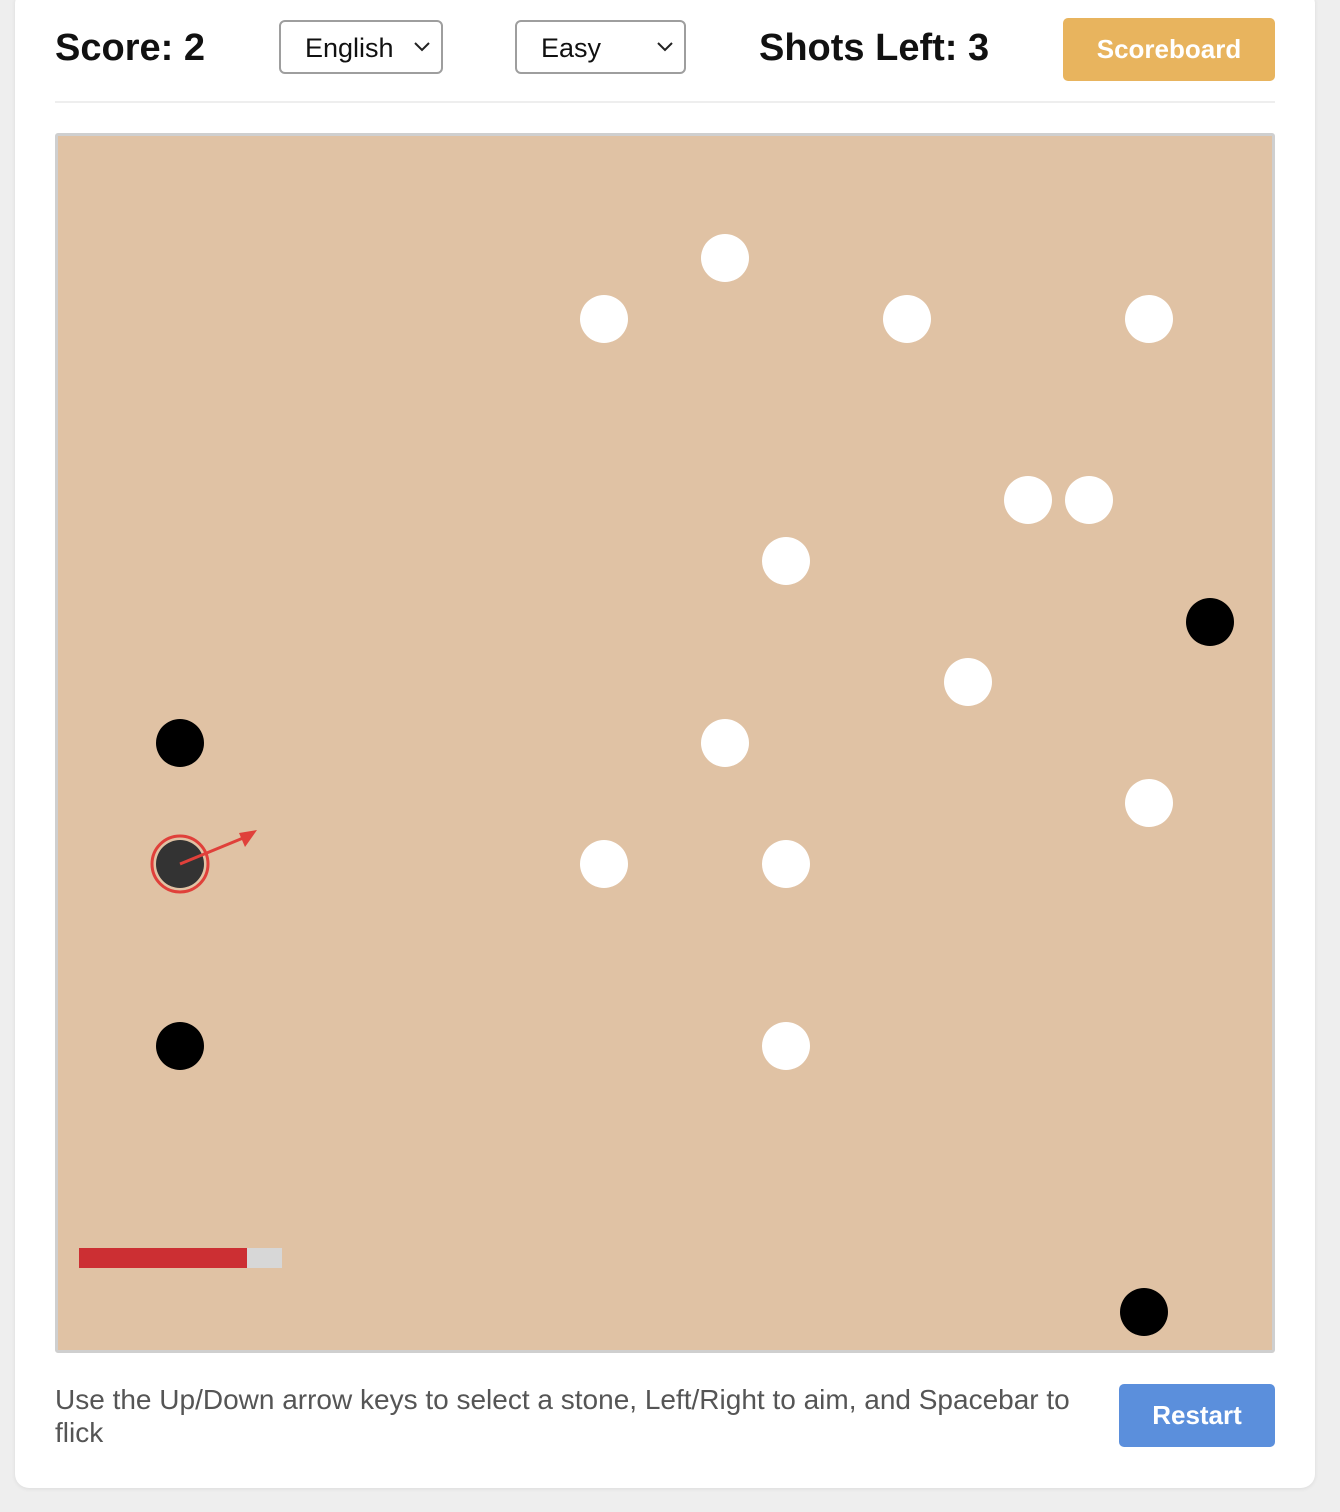 The image size is (1340, 1512). What do you see at coordinates (1169, 49) in the screenshot?
I see `scoreboard-button: Scoreboard` at bounding box center [1169, 49].